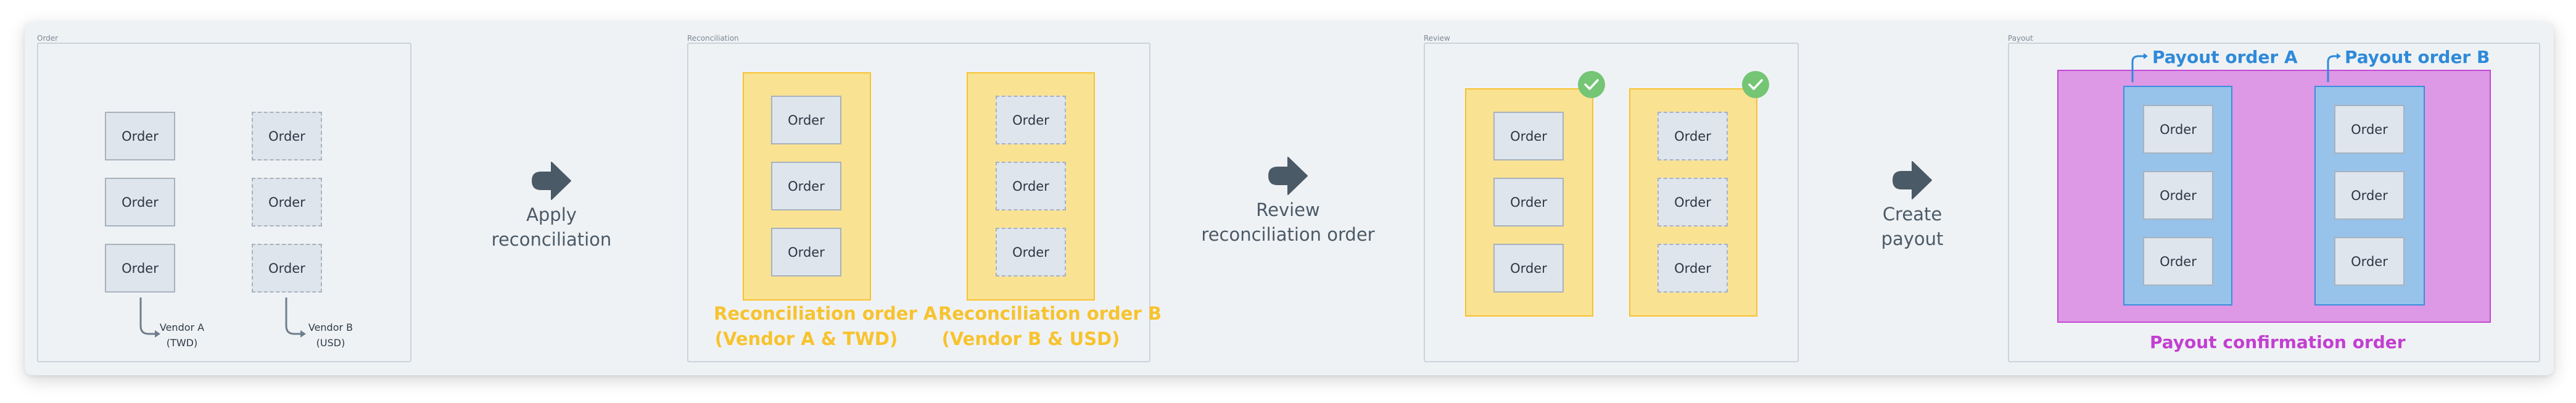 The height and width of the screenshot is (403, 2576). Describe the element at coordinates (1912, 214) in the screenshot. I see `step-label-line1: Create` at that location.